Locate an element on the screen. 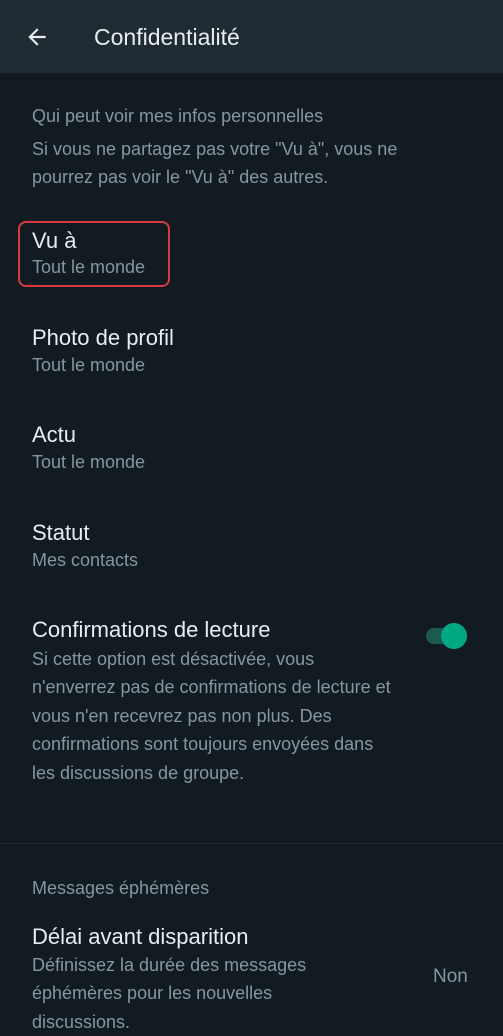 The height and width of the screenshot is (1036, 503). read-receipts-toggle is located at coordinates (446, 636).